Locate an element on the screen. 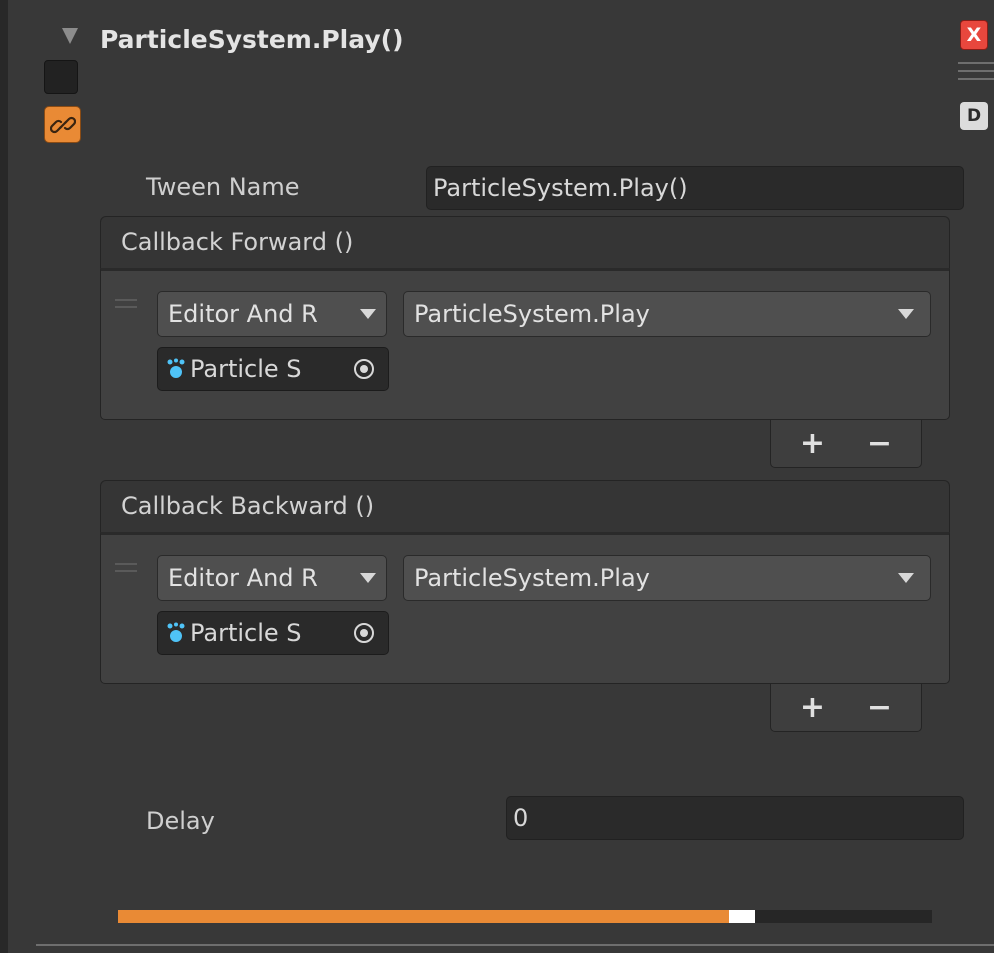 The image size is (994, 953). divider is located at coordinates (515, 945).